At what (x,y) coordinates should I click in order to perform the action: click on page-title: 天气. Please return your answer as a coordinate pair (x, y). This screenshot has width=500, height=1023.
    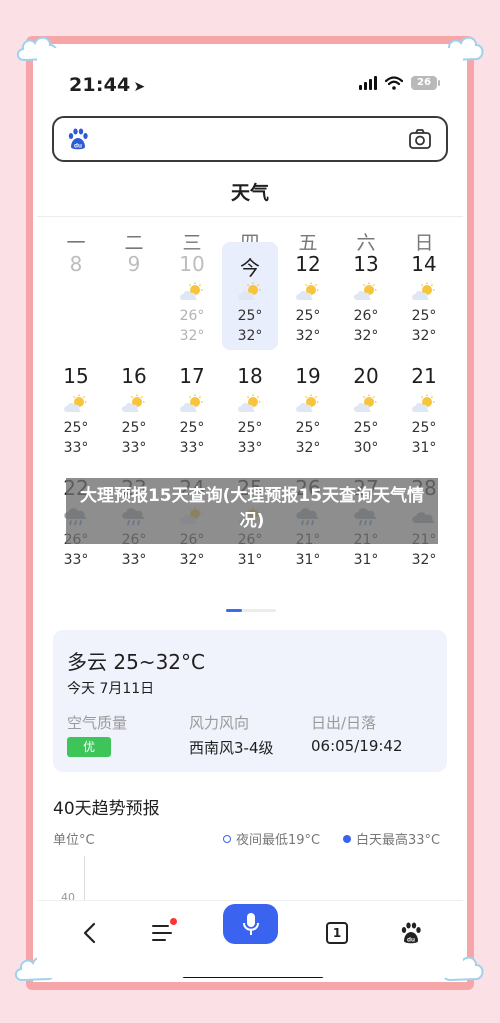
    Looking at the image, I should click on (249, 193).